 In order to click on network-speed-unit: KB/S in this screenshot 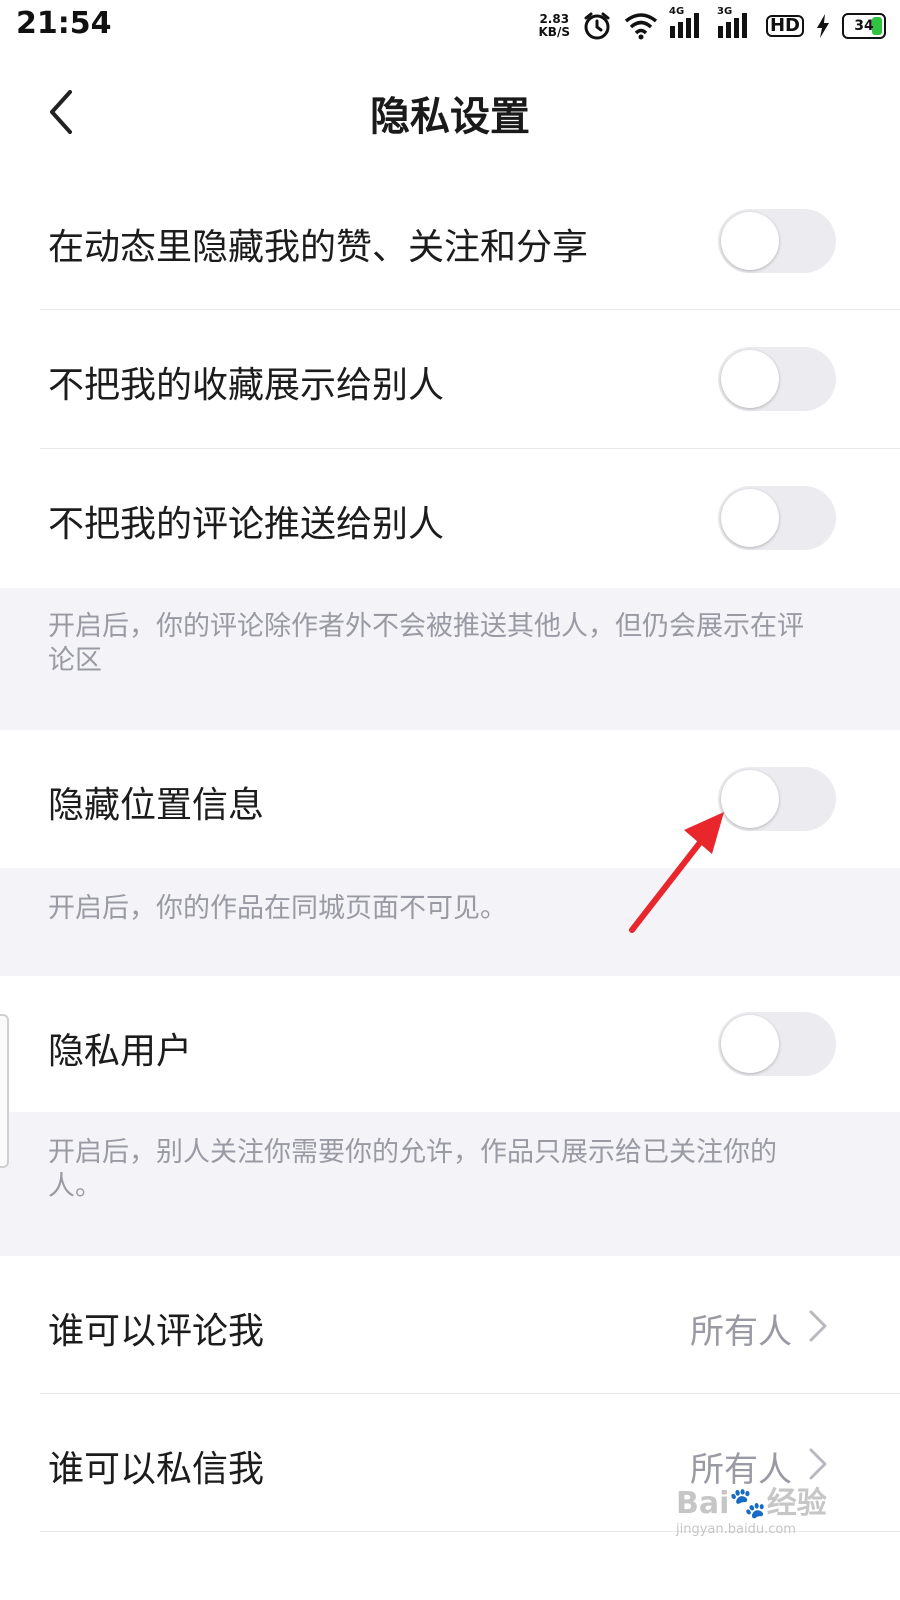, I will do `click(554, 32)`.